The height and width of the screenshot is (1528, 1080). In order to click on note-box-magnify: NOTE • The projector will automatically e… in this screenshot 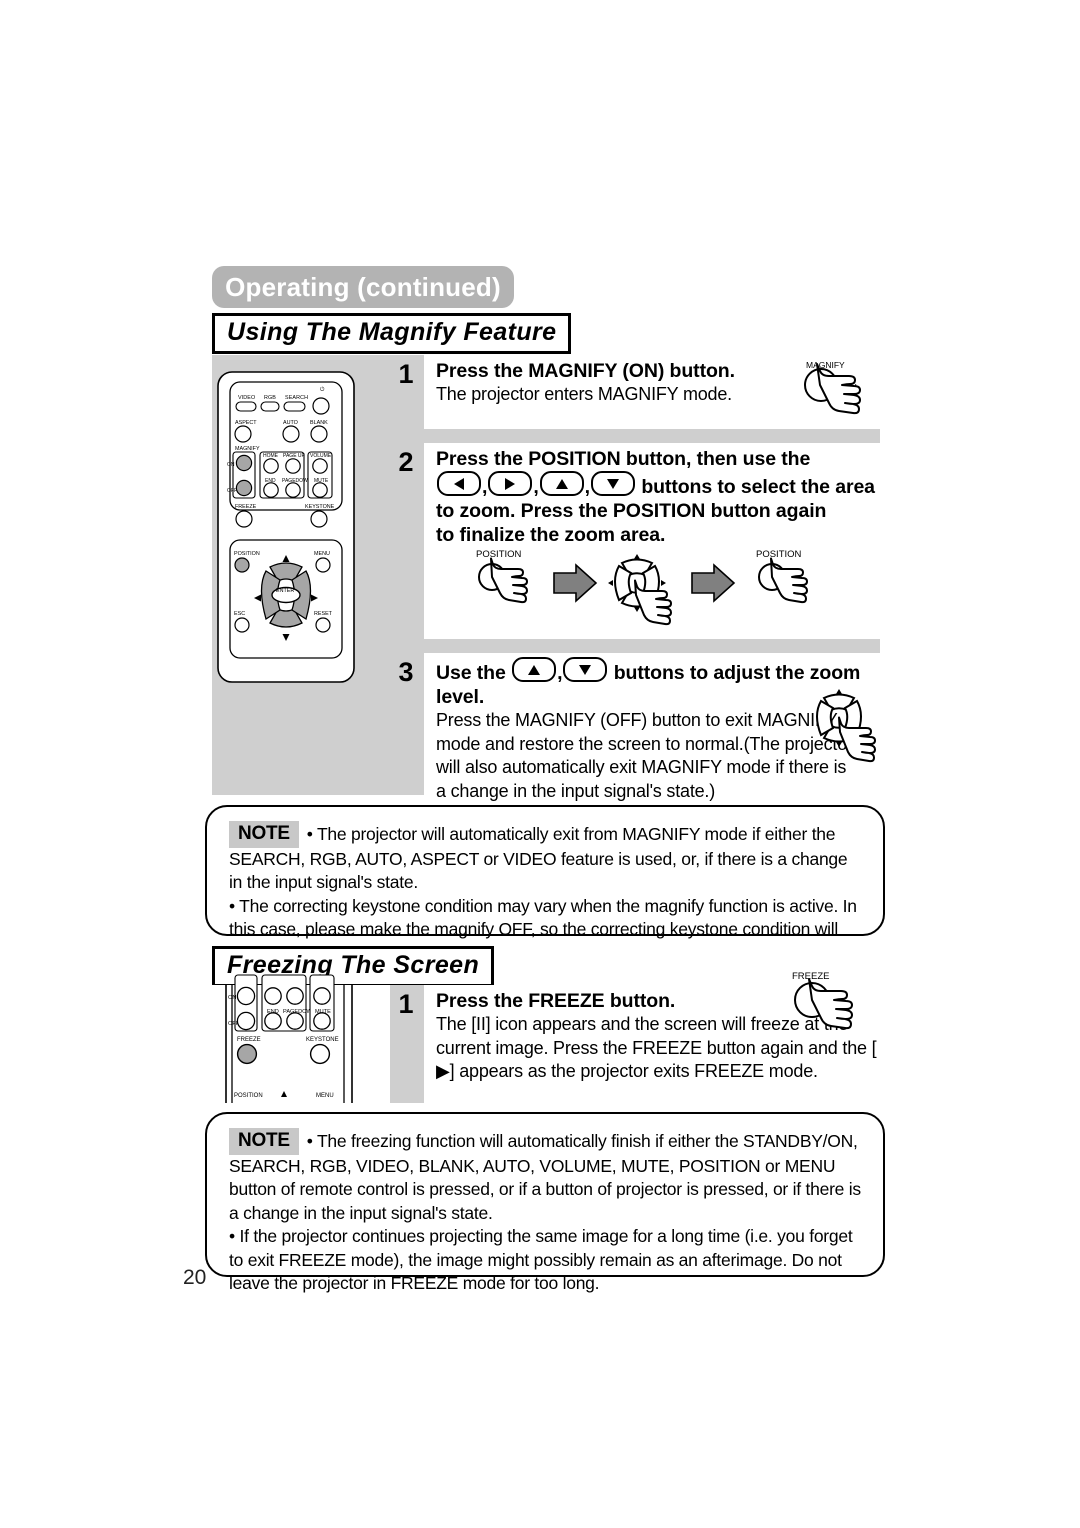, I will do `click(545, 884)`.